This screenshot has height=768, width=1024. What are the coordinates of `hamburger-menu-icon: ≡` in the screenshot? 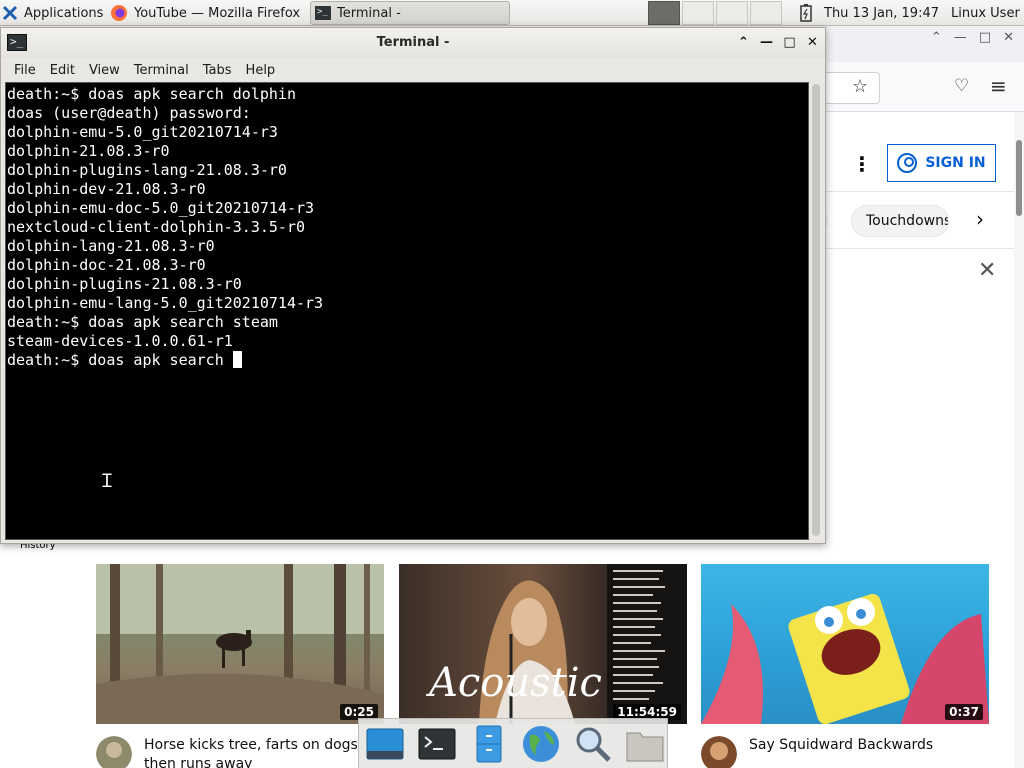 It's located at (998, 86).